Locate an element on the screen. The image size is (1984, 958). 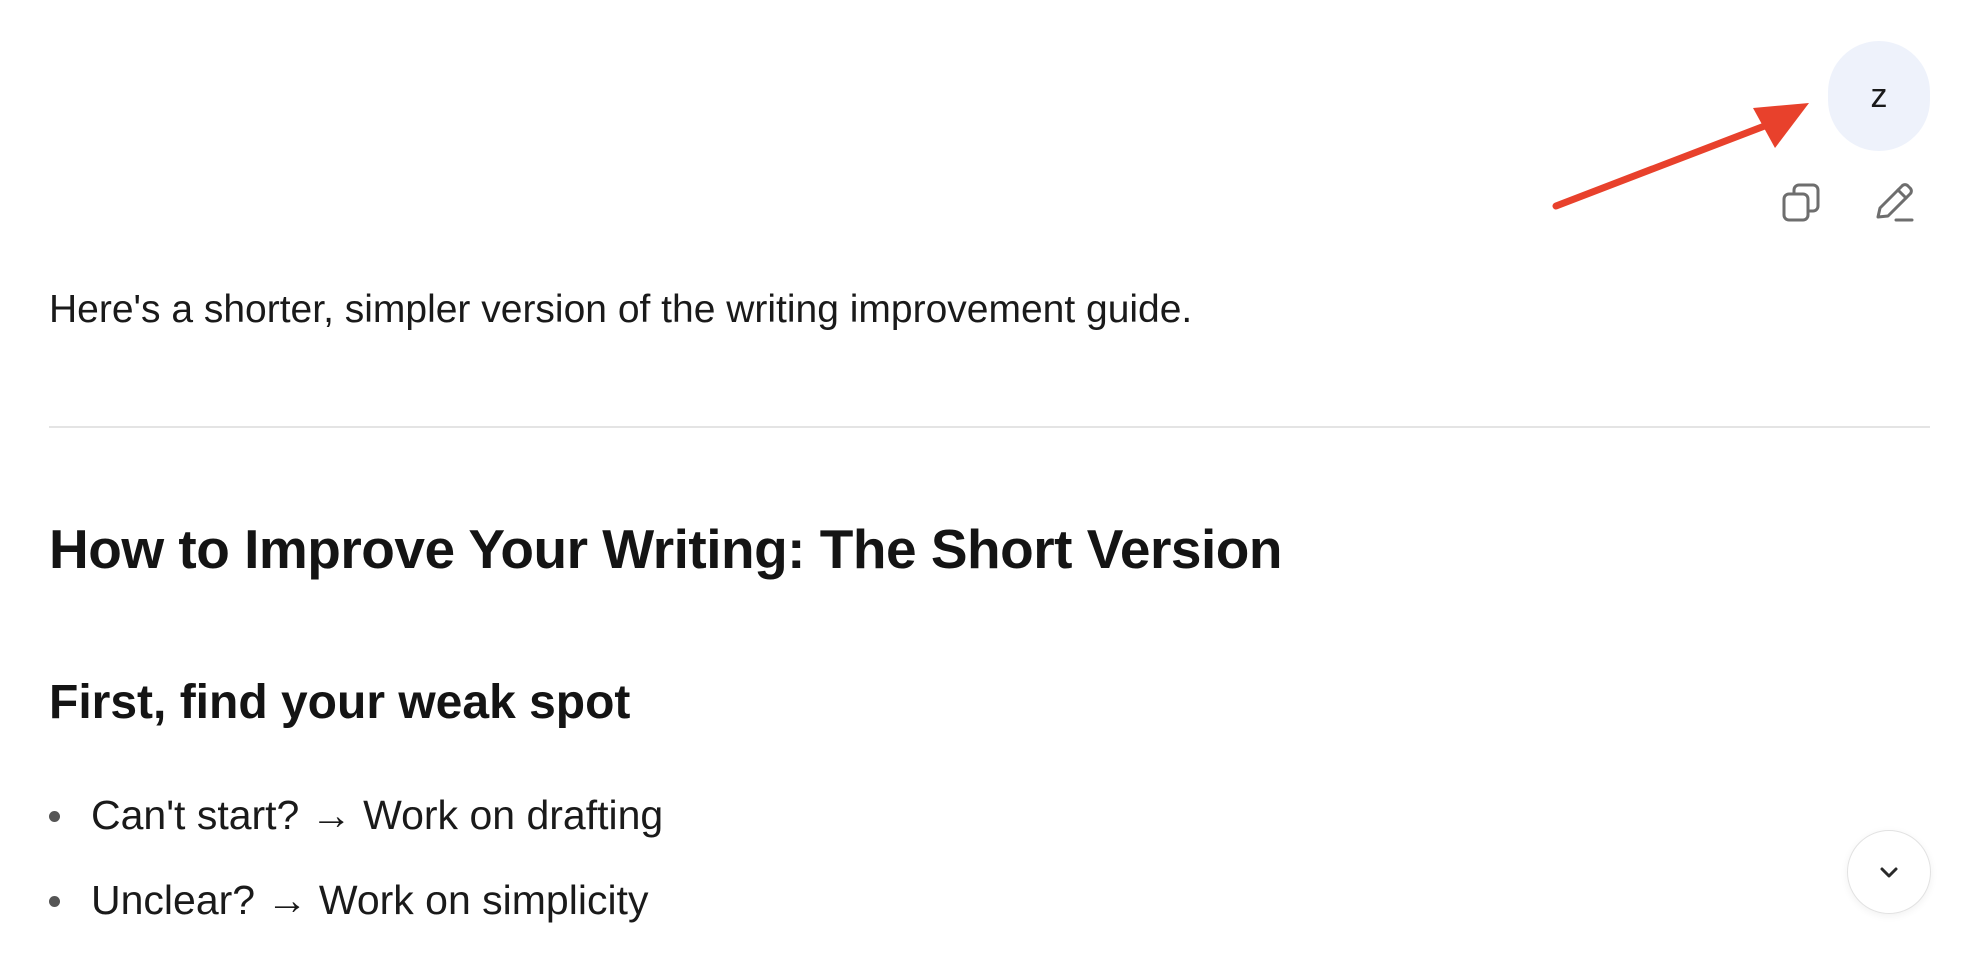
copy-button is located at coordinates (1801, 203).